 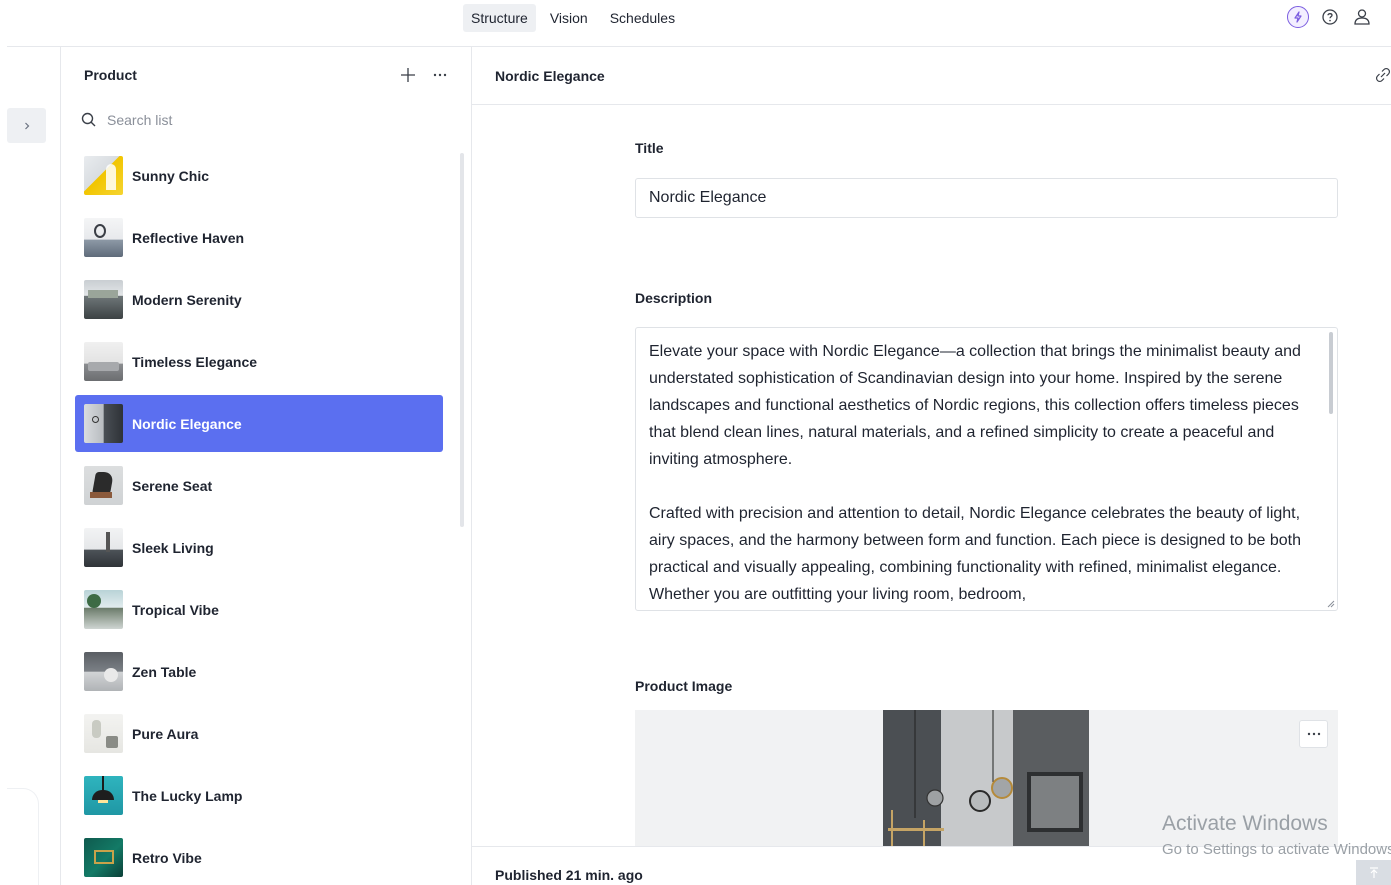 I want to click on list-item-zen-table: Zen Table, so click(x=259, y=671).